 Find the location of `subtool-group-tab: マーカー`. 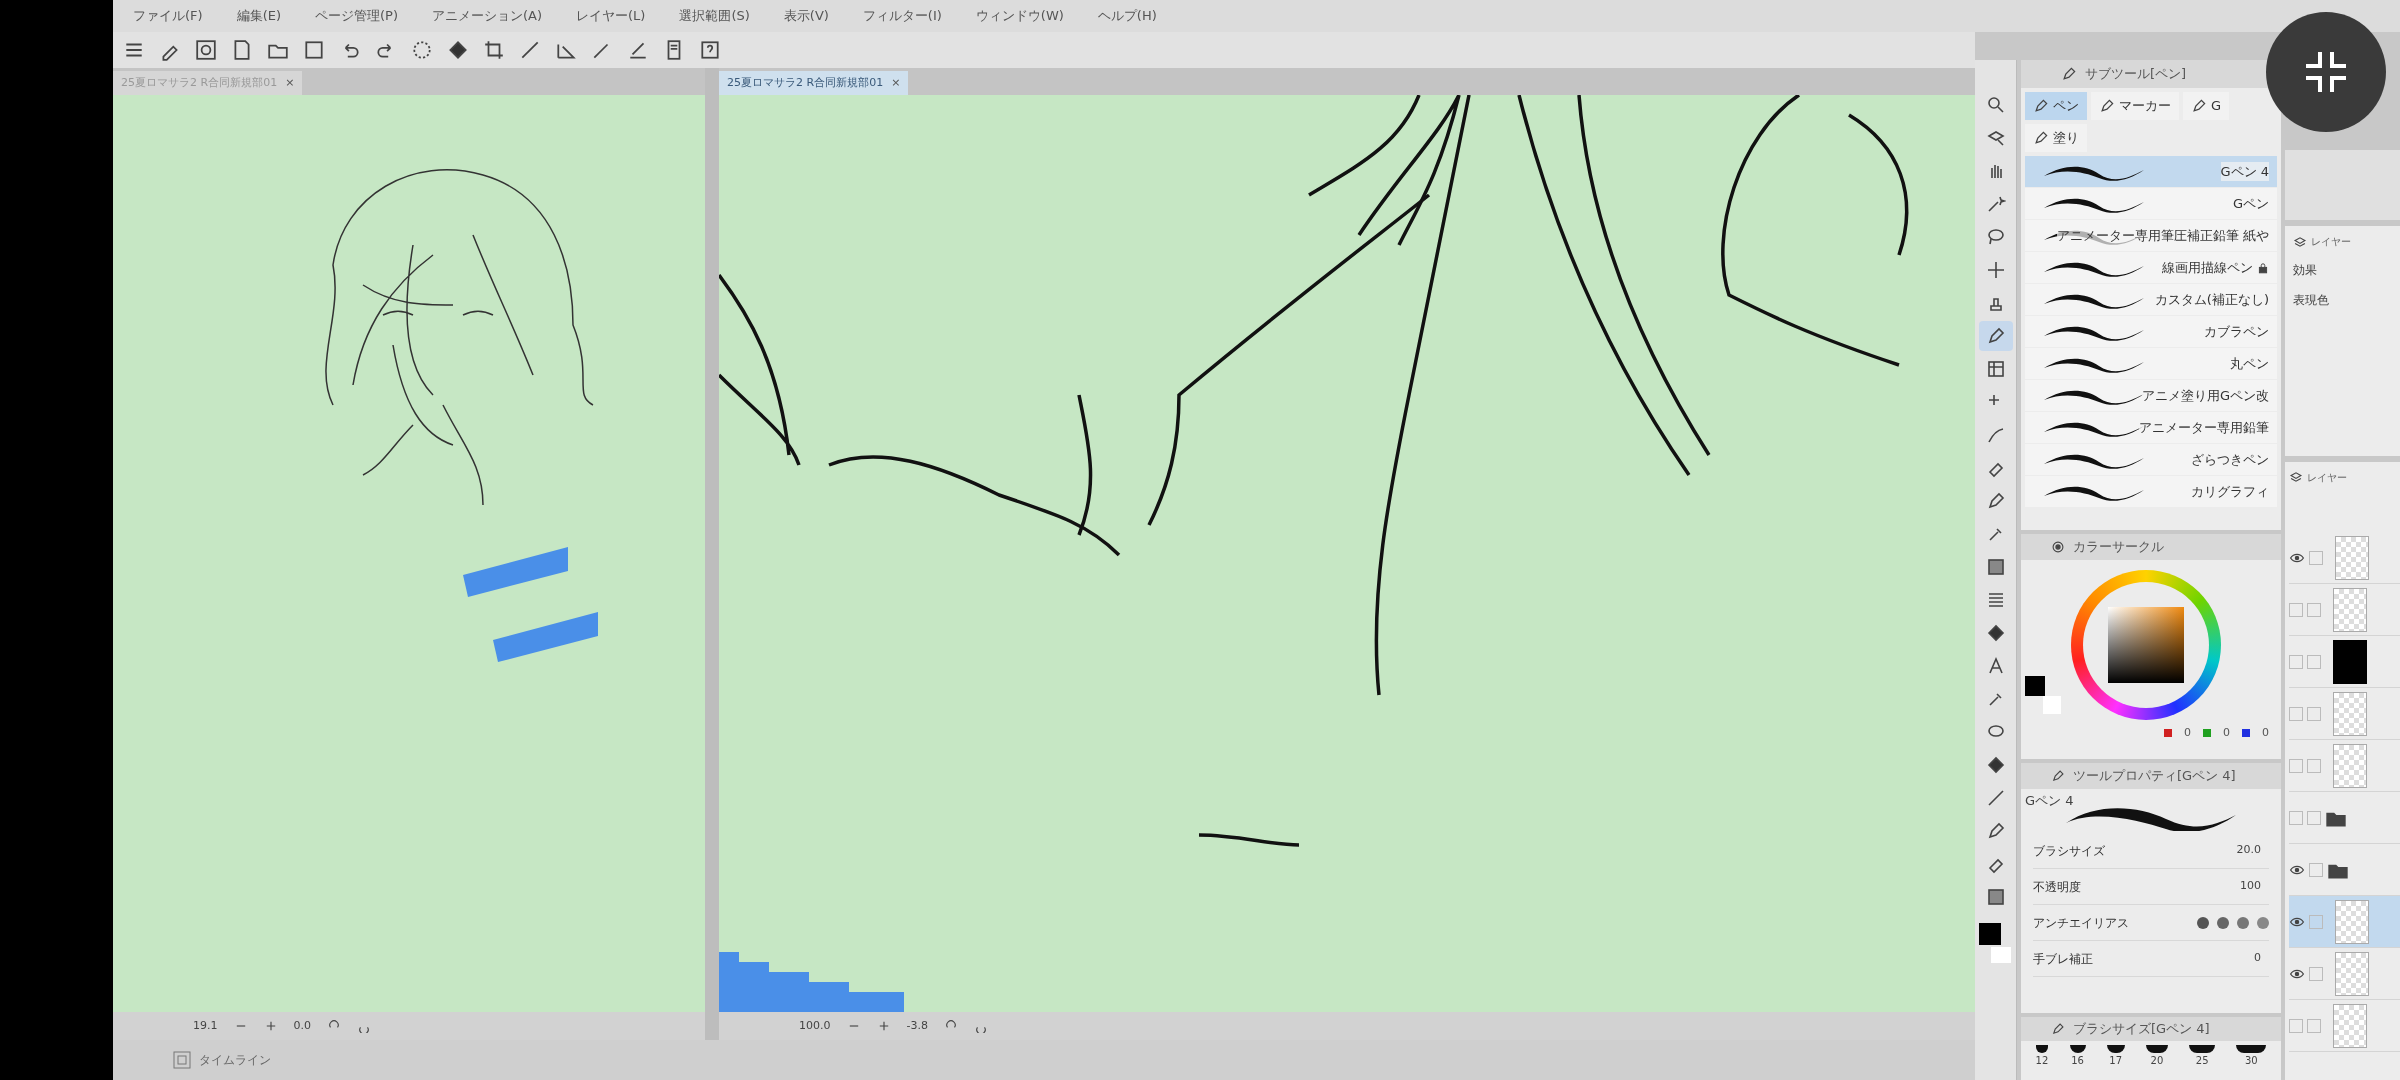

subtool-group-tab: マーカー is located at coordinates (2135, 106).